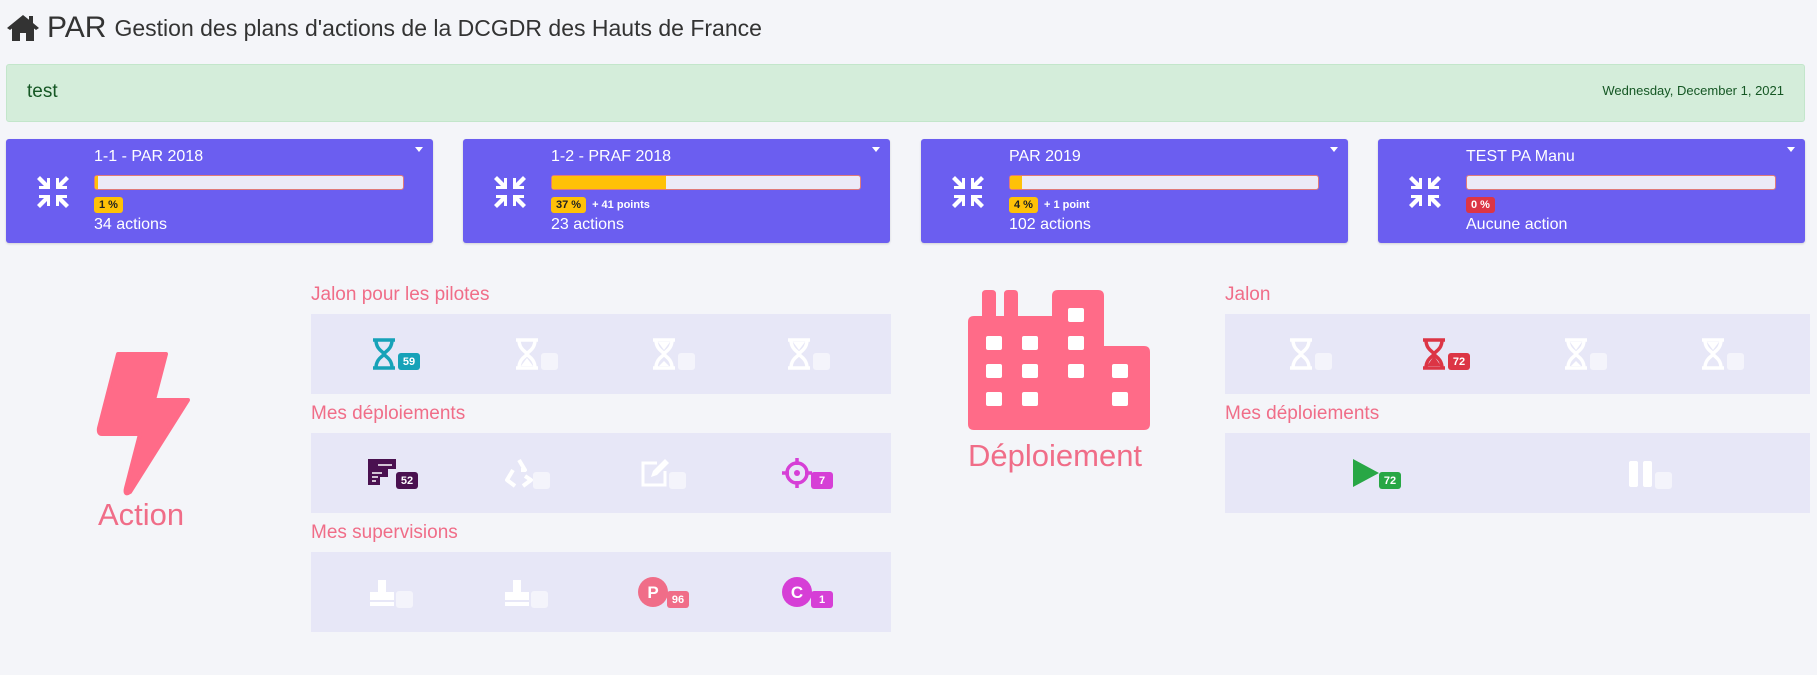  What do you see at coordinates (143, 424) in the screenshot?
I see `bolt-icon` at bounding box center [143, 424].